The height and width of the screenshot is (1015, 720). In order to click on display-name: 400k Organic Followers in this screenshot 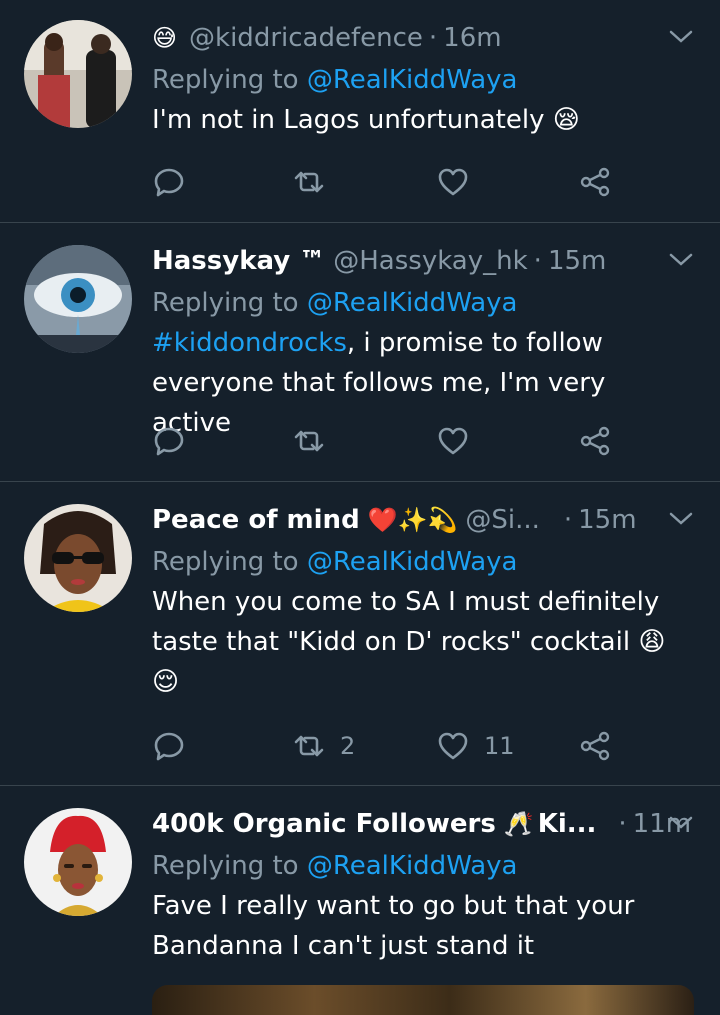, I will do `click(324, 824)`.